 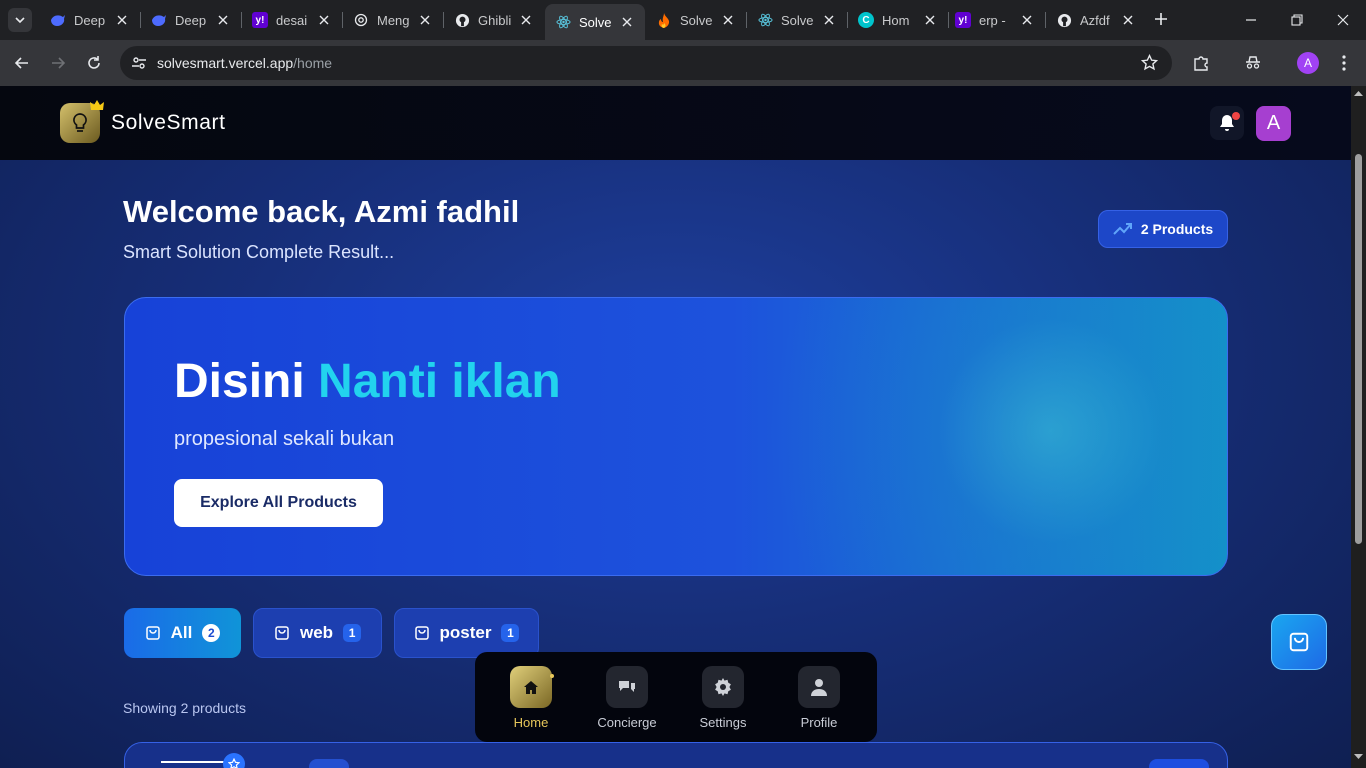 I want to click on nav-item-concierge: Concierge, so click(x=627, y=698).